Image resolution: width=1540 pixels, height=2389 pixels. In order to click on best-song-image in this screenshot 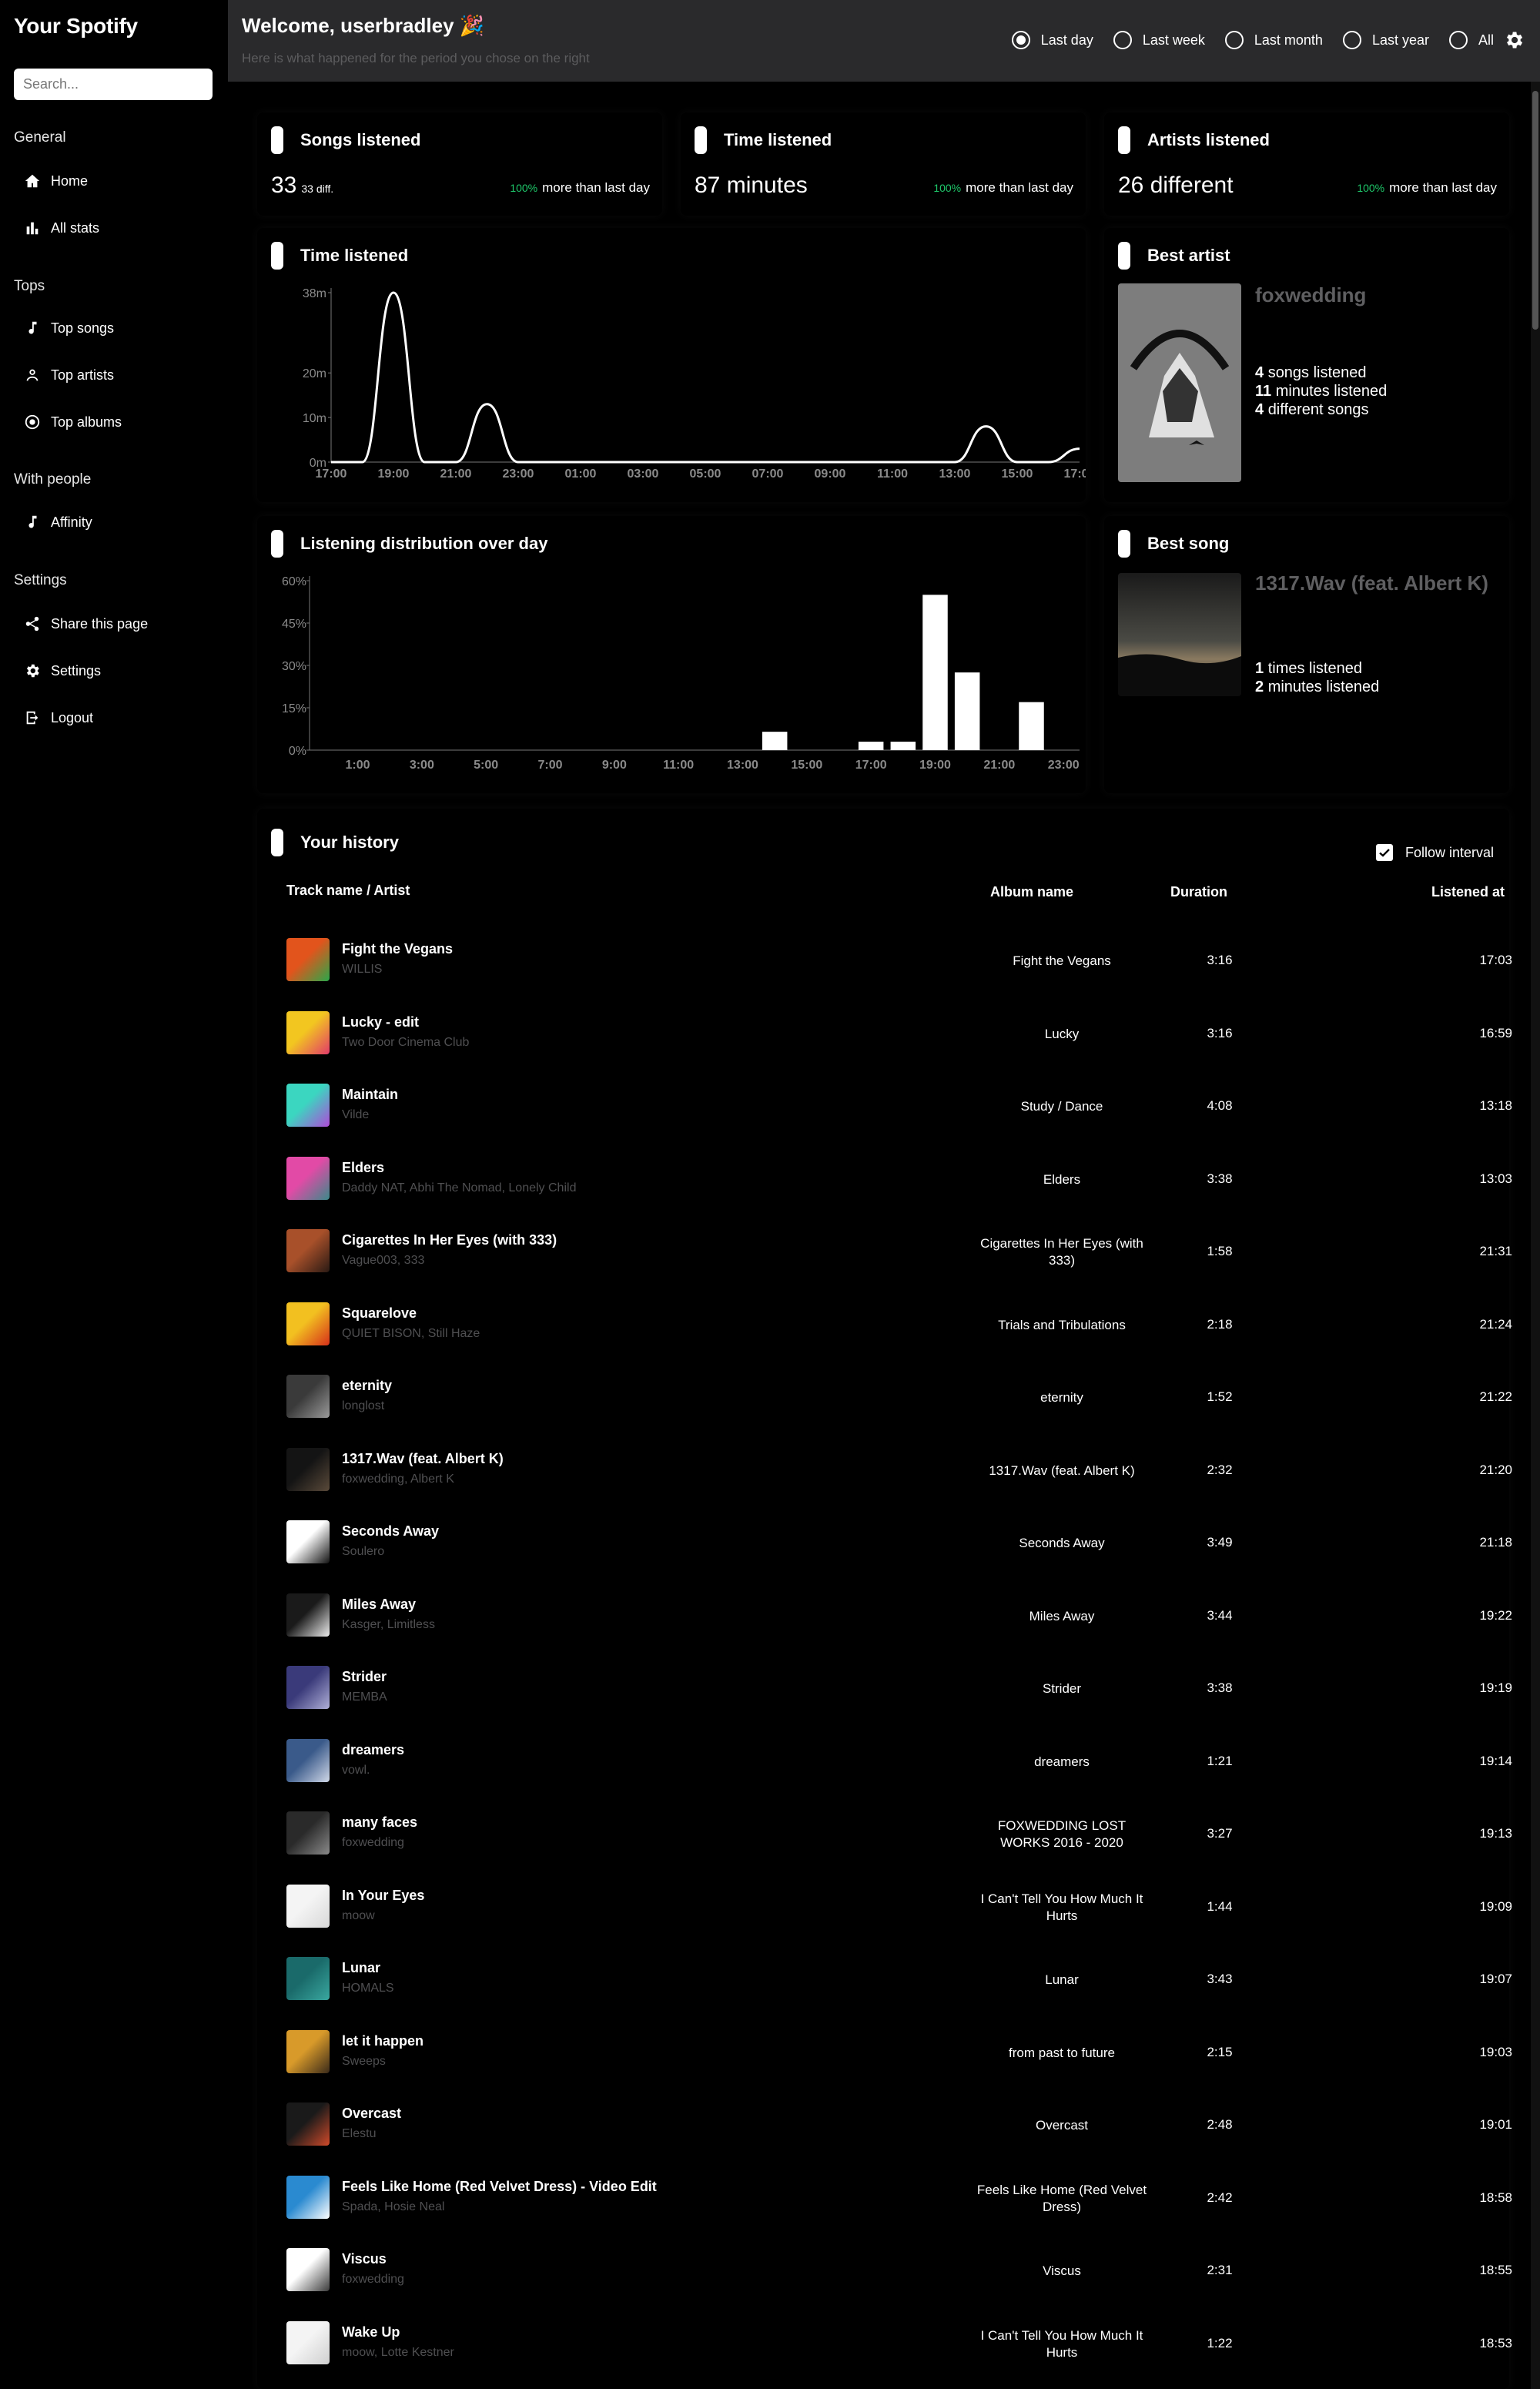, I will do `click(1179, 634)`.